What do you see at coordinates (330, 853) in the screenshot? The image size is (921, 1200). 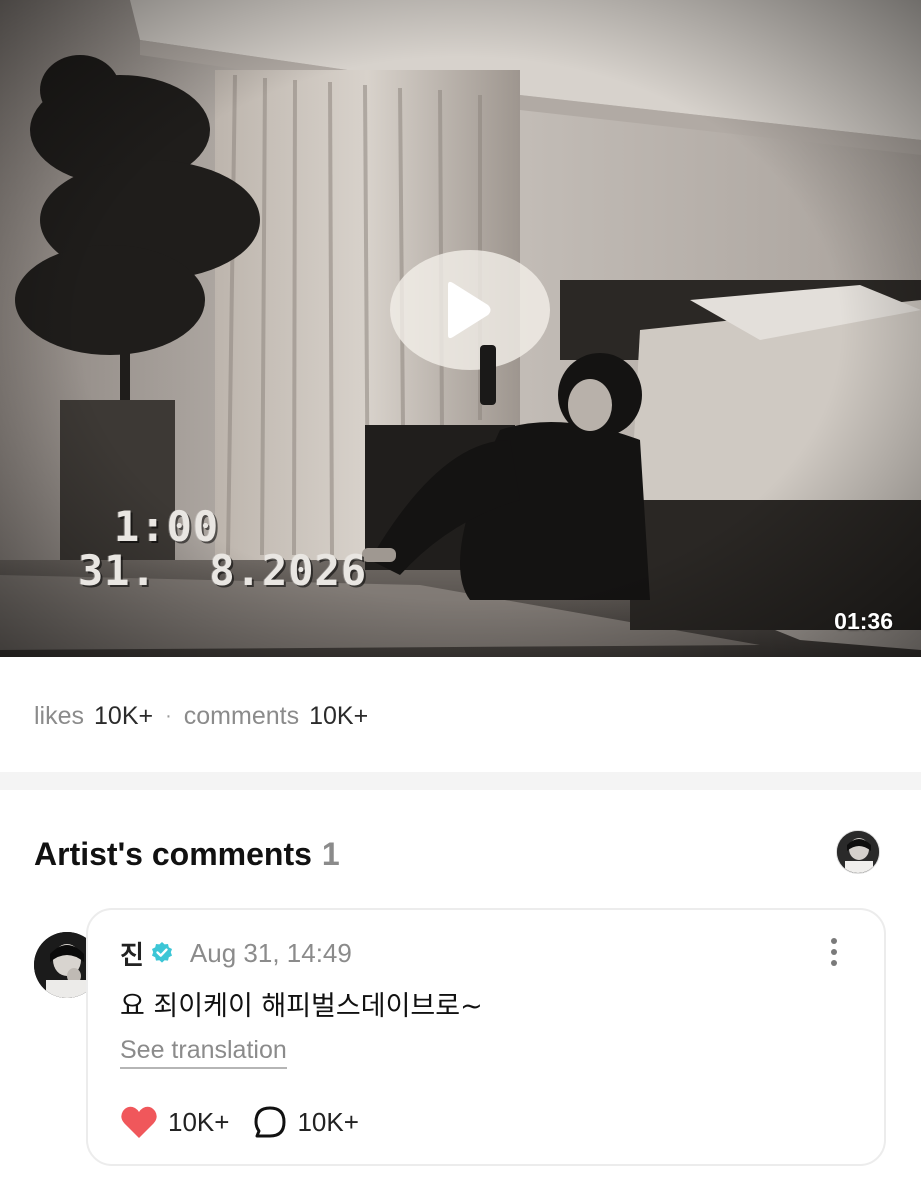 I see `artist-comments-count: 1` at bounding box center [330, 853].